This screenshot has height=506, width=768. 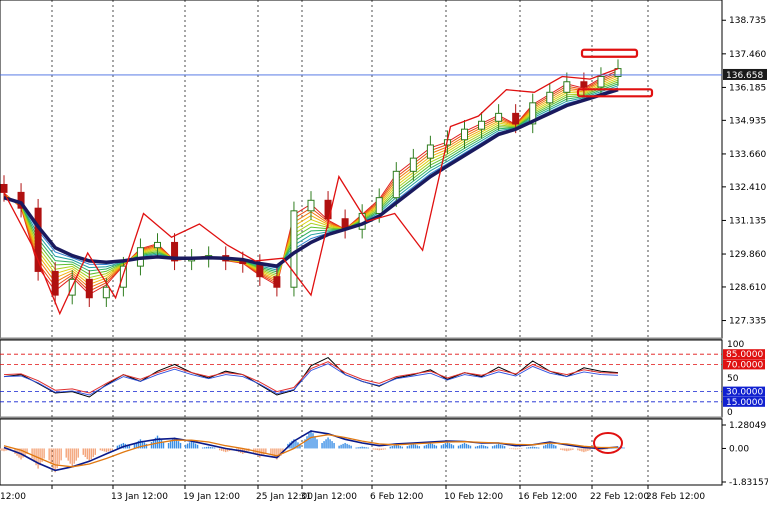 What do you see at coordinates (739, 449) in the screenshot?
I see `macd-tick-label: 0.00` at bounding box center [739, 449].